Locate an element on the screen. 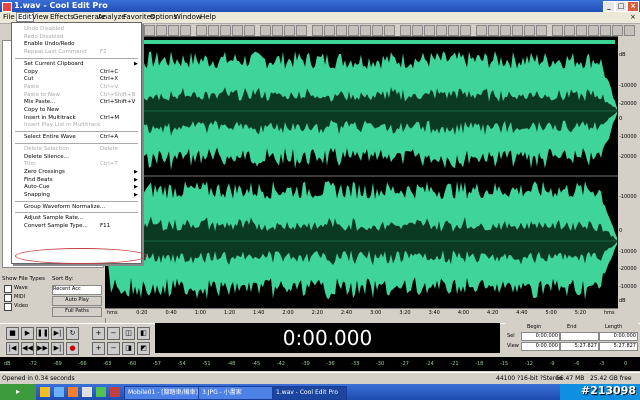 The width and height of the screenshot is (640, 400). midi-checkbox is located at coordinates (8, 298).